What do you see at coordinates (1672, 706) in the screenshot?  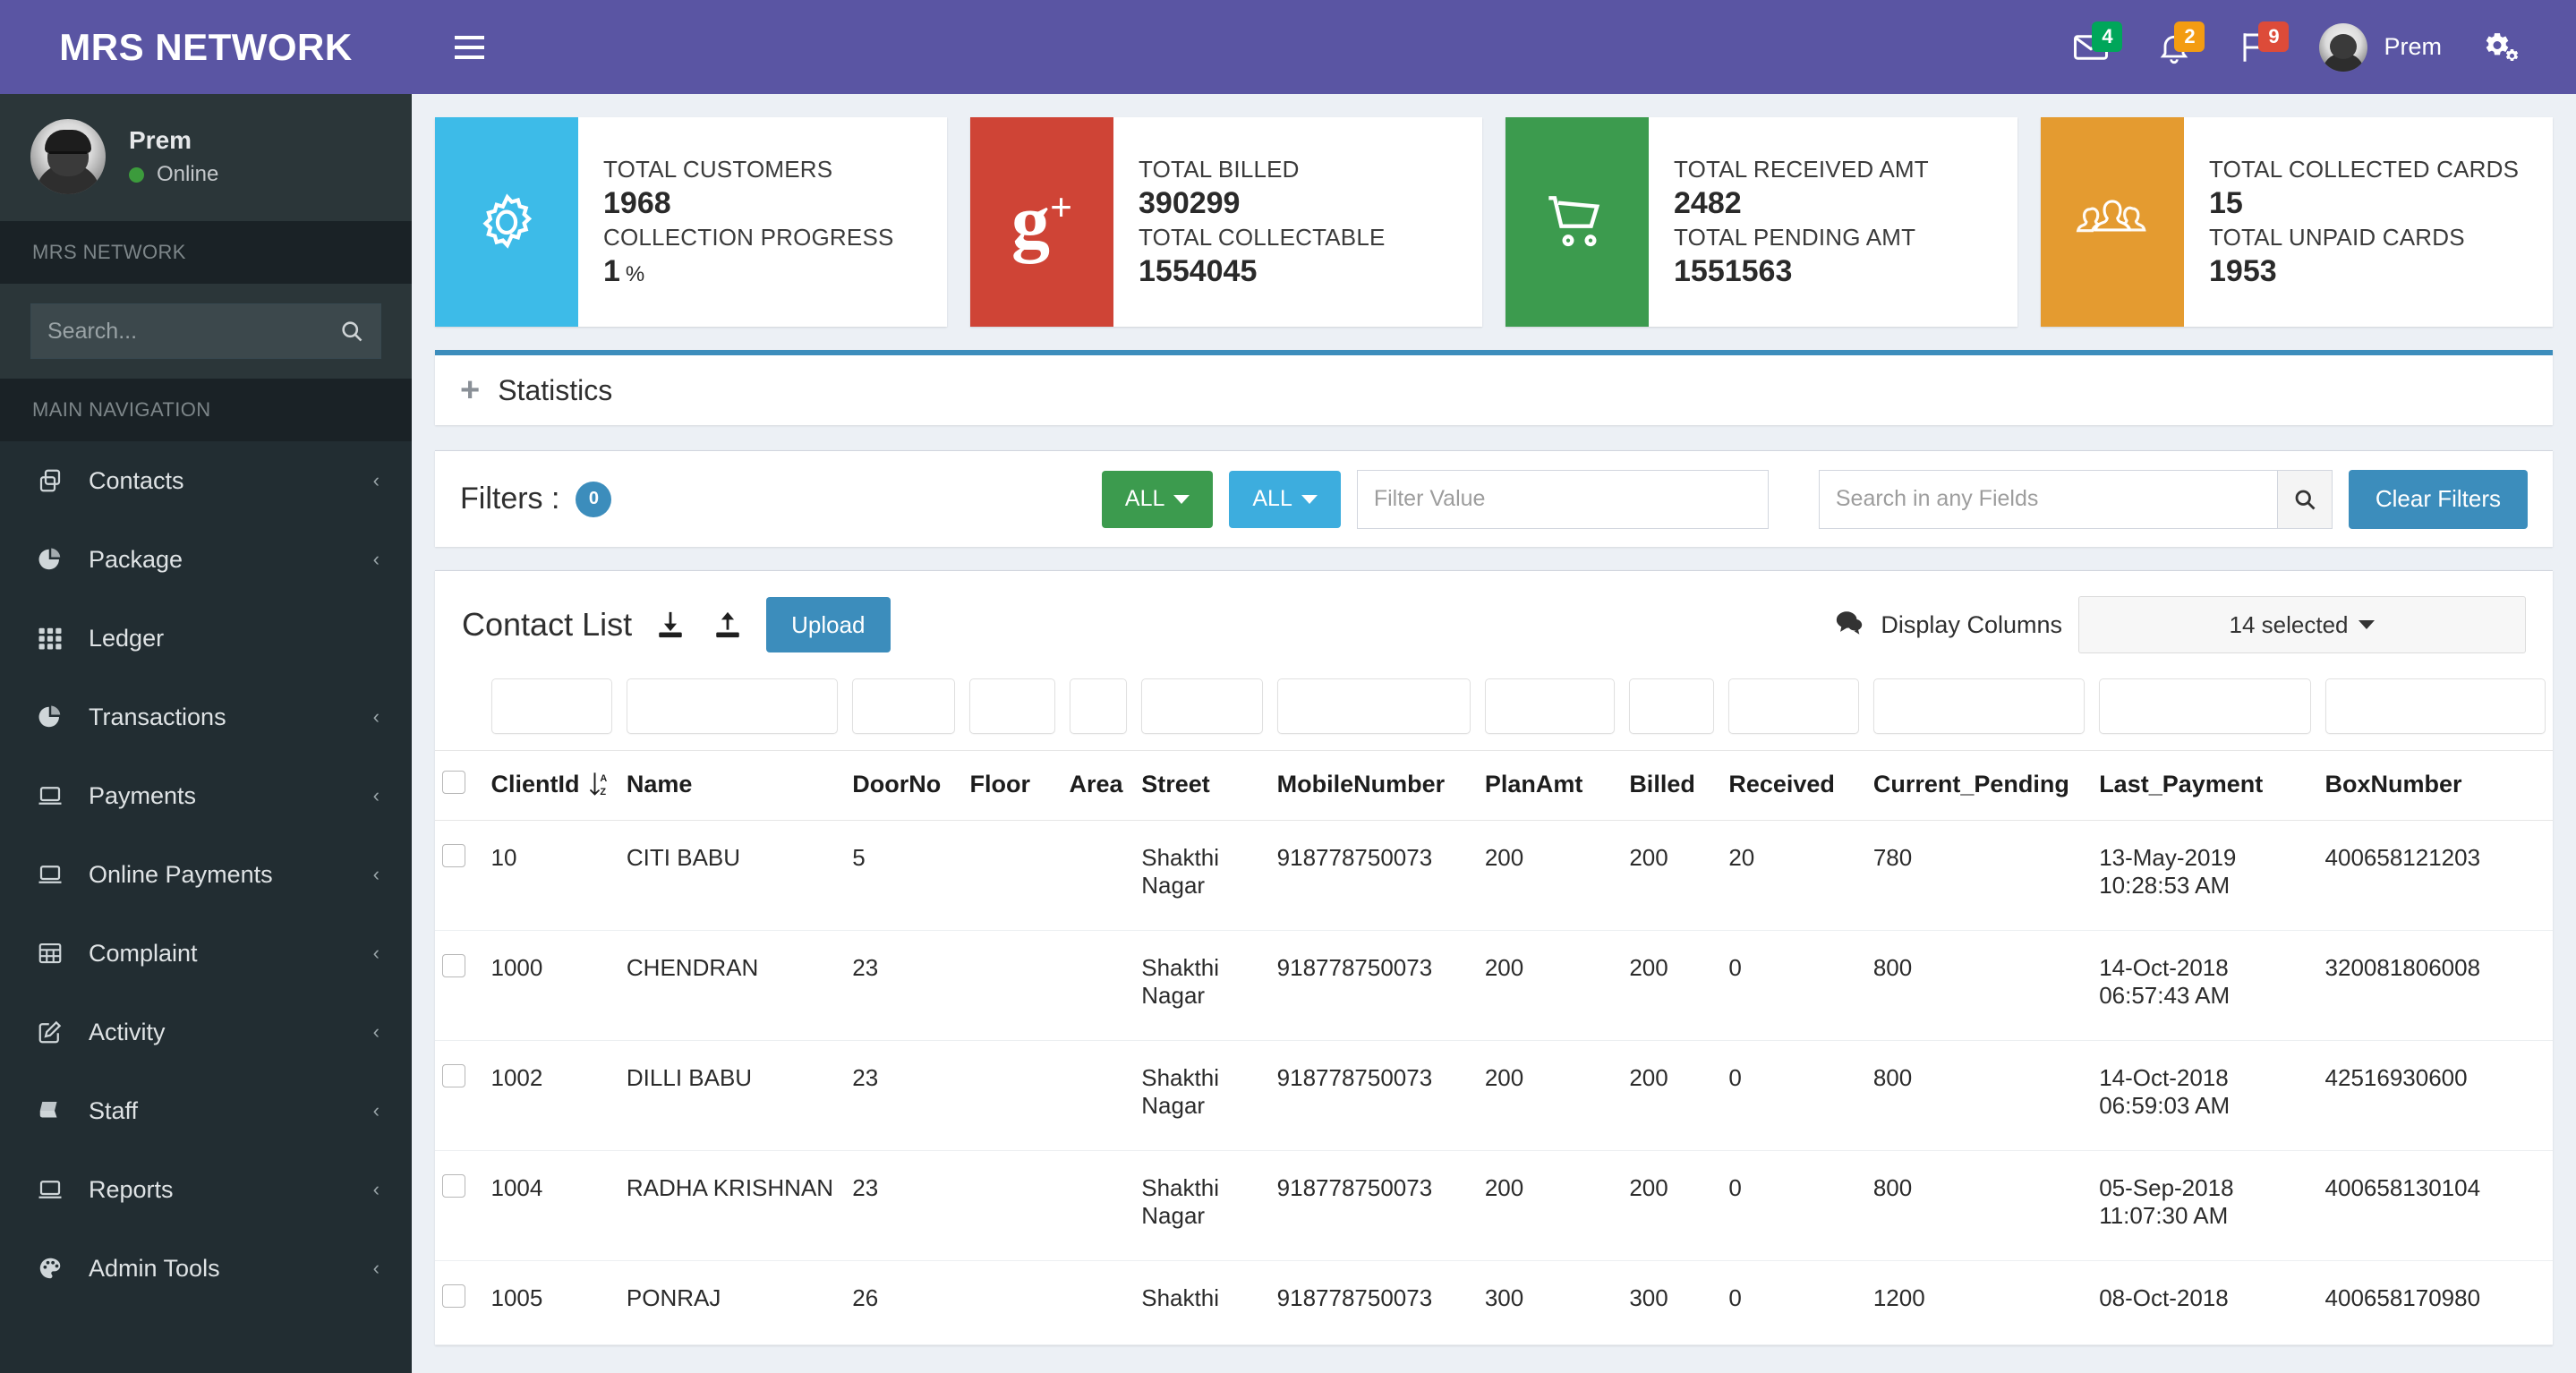 I see `column-filter-billed` at bounding box center [1672, 706].